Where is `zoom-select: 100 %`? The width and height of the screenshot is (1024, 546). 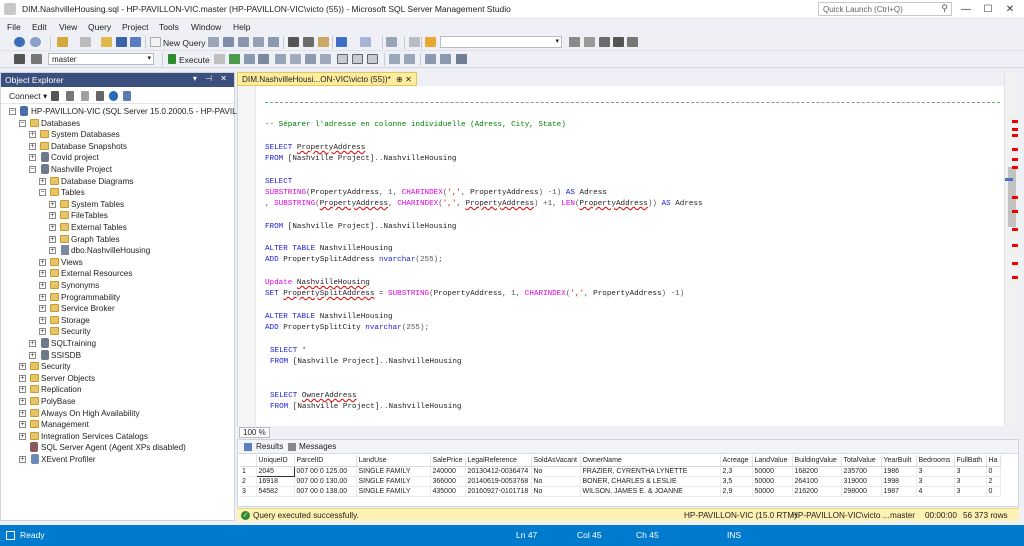
zoom-select: 100 % is located at coordinates (254, 432).